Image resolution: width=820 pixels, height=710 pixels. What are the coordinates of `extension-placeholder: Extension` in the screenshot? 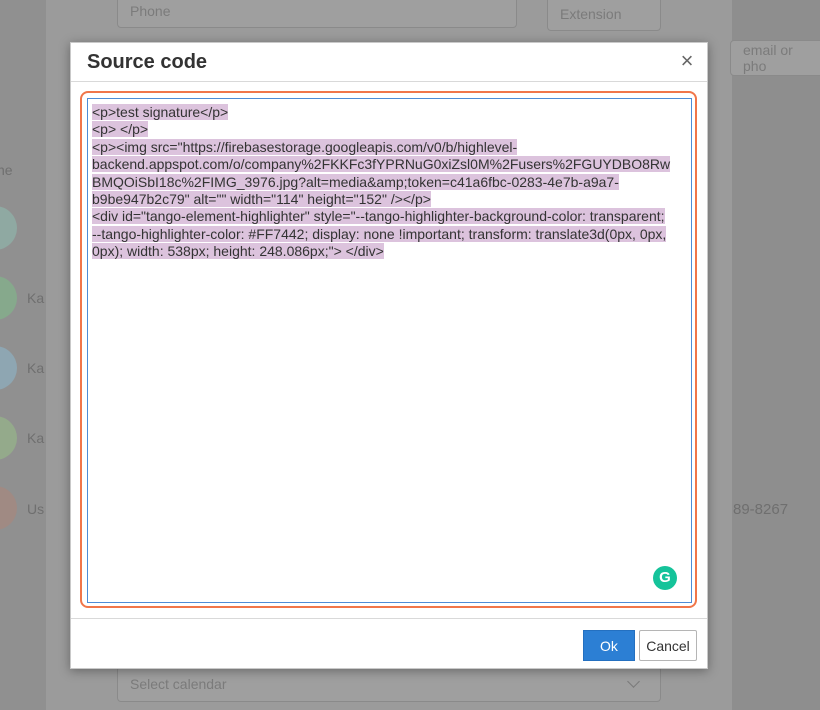 It's located at (591, 13).